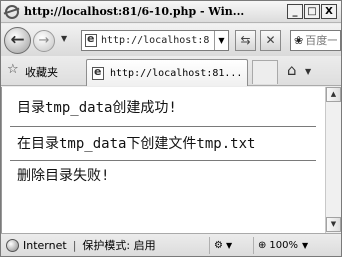 The width and height of the screenshot is (342, 257). I want to click on refresh-button: ⇆, so click(245, 40).